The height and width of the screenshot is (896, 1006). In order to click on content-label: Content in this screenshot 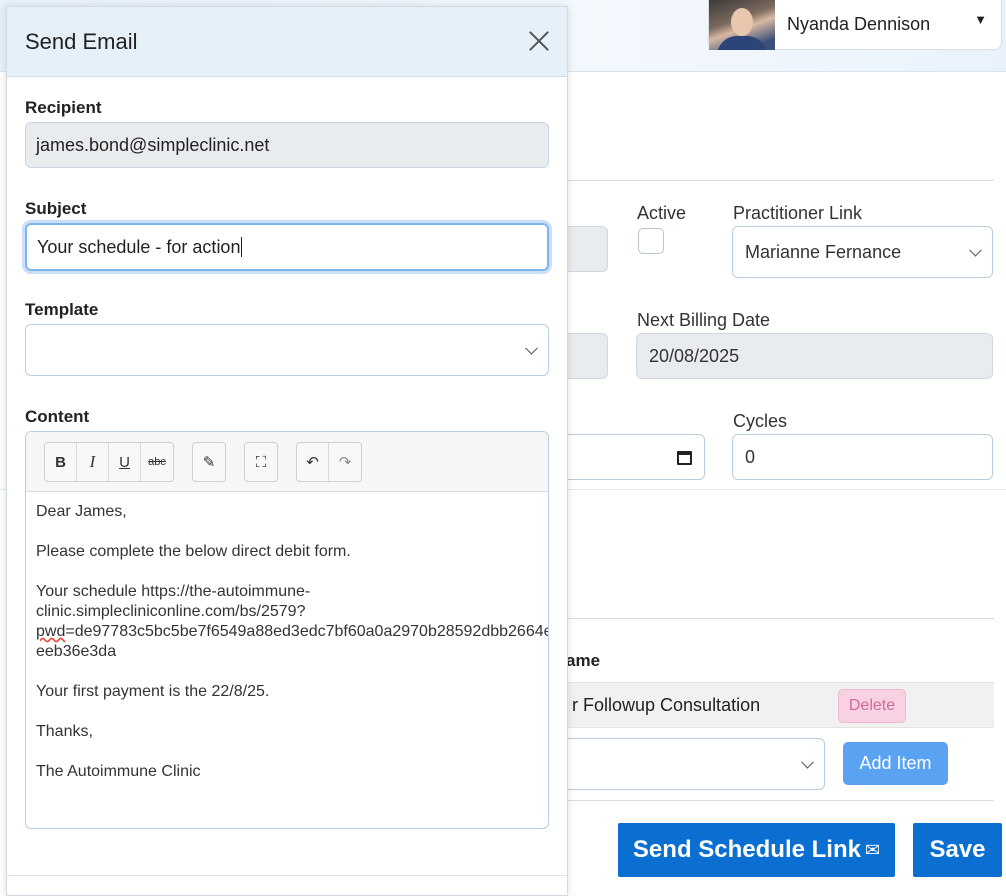, I will do `click(57, 416)`.